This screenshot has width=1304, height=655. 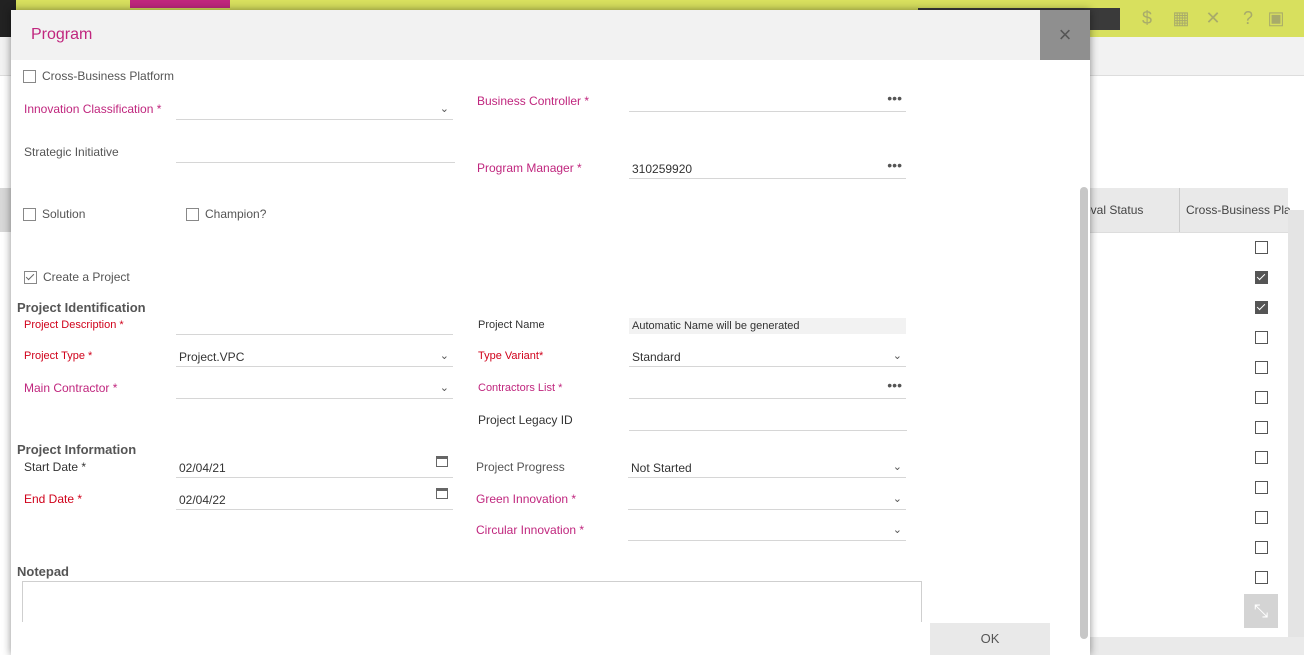 What do you see at coordinates (202, 500) in the screenshot?
I see `end-date-value: 02/04/22` at bounding box center [202, 500].